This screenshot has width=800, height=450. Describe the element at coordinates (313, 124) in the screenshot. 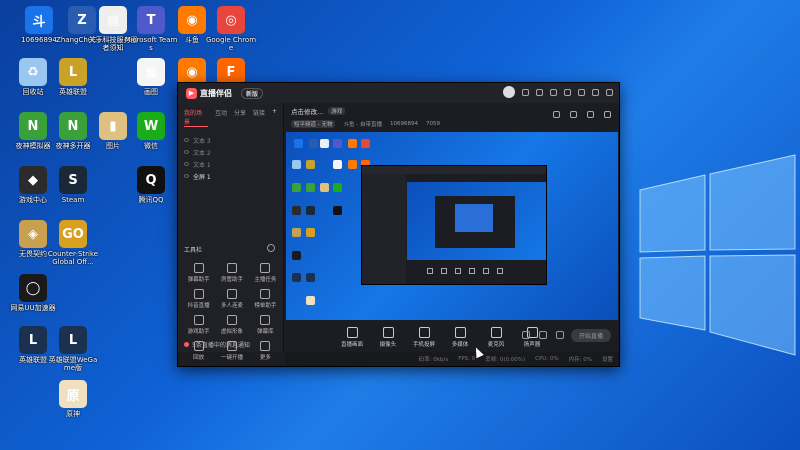

I see `category-select: 短平频道 - 无物` at that location.